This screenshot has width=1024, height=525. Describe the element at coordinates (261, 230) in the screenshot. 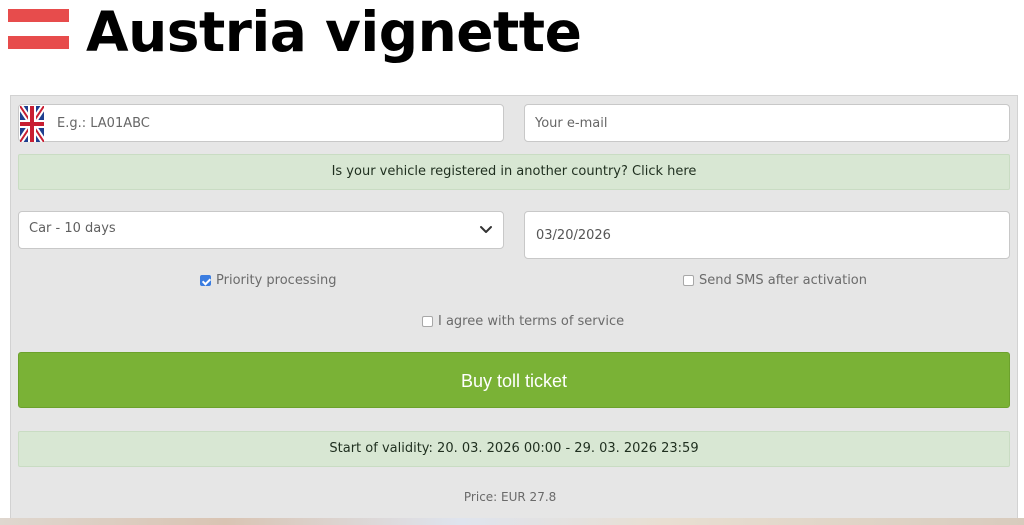

I see `vignette-duration-select: Car - 10 days` at that location.